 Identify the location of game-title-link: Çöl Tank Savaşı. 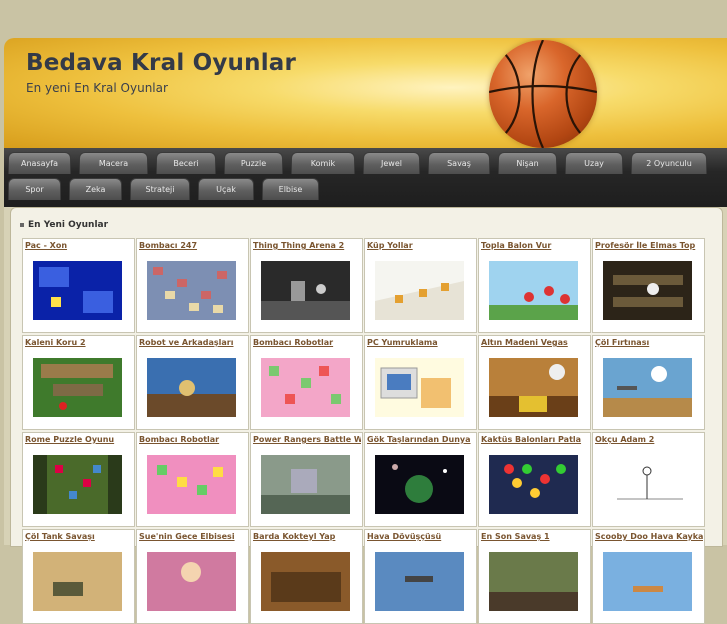
(79, 536).